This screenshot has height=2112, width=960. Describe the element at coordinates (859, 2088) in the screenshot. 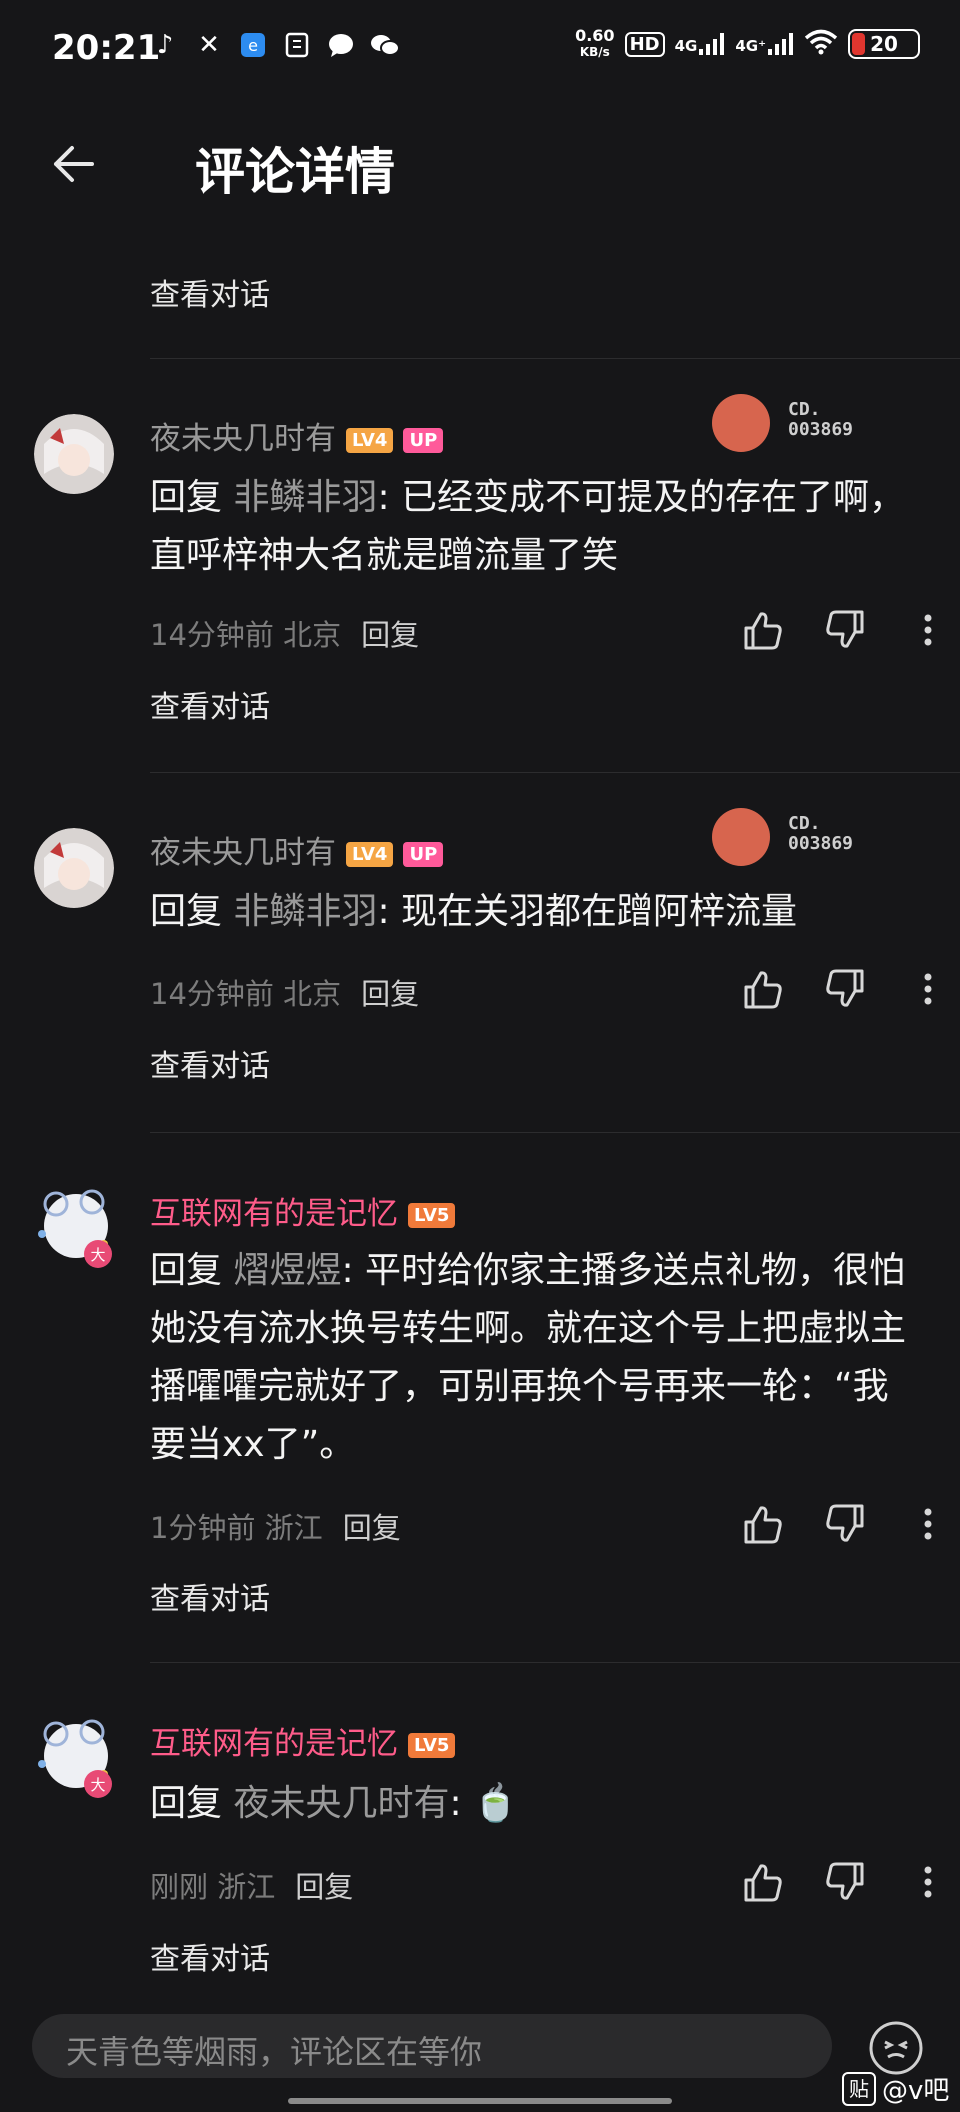

I see `tieba-logo: 贴` at that location.